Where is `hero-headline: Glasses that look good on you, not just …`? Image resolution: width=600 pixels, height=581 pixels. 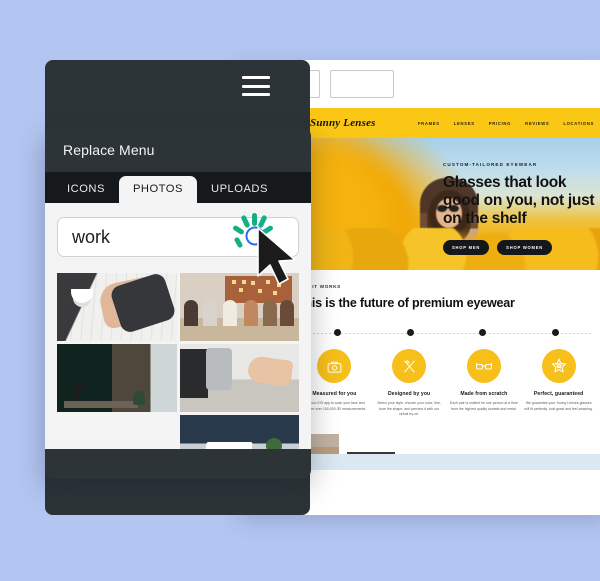 hero-headline: Glasses that look good on you, not just … is located at coordinates (519, 201).